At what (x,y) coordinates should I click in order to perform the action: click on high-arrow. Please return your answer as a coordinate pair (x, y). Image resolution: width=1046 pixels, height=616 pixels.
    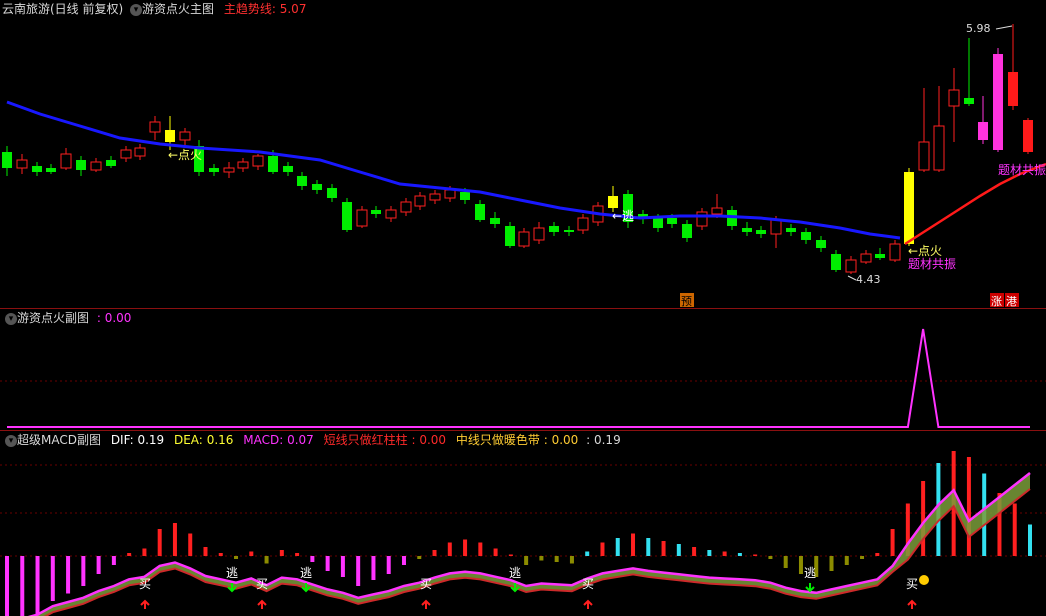
    Looking at the image, I should click on (1004, 27).